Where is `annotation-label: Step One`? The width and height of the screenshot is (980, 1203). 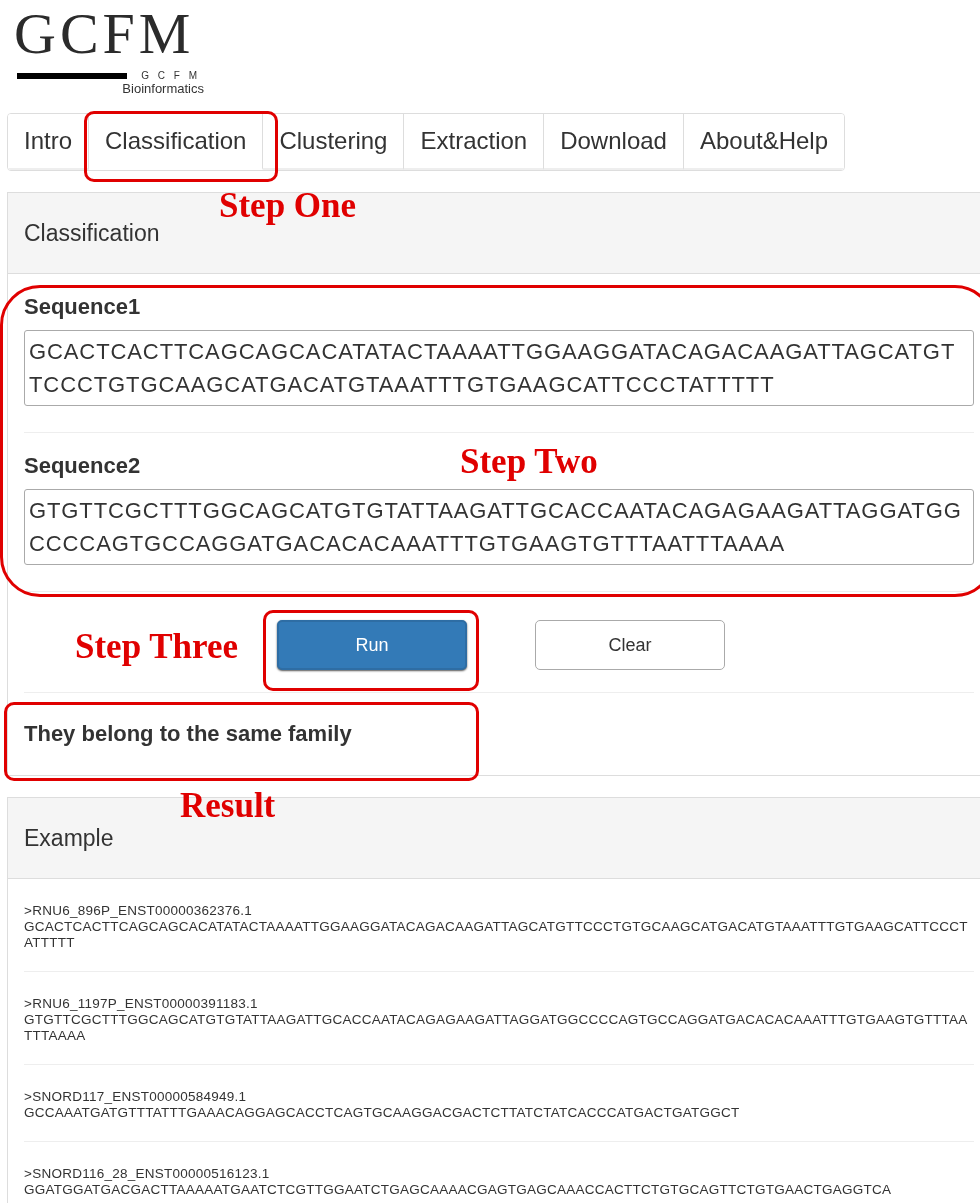 annotation-label: Step One is located at coordinates (288, 206).